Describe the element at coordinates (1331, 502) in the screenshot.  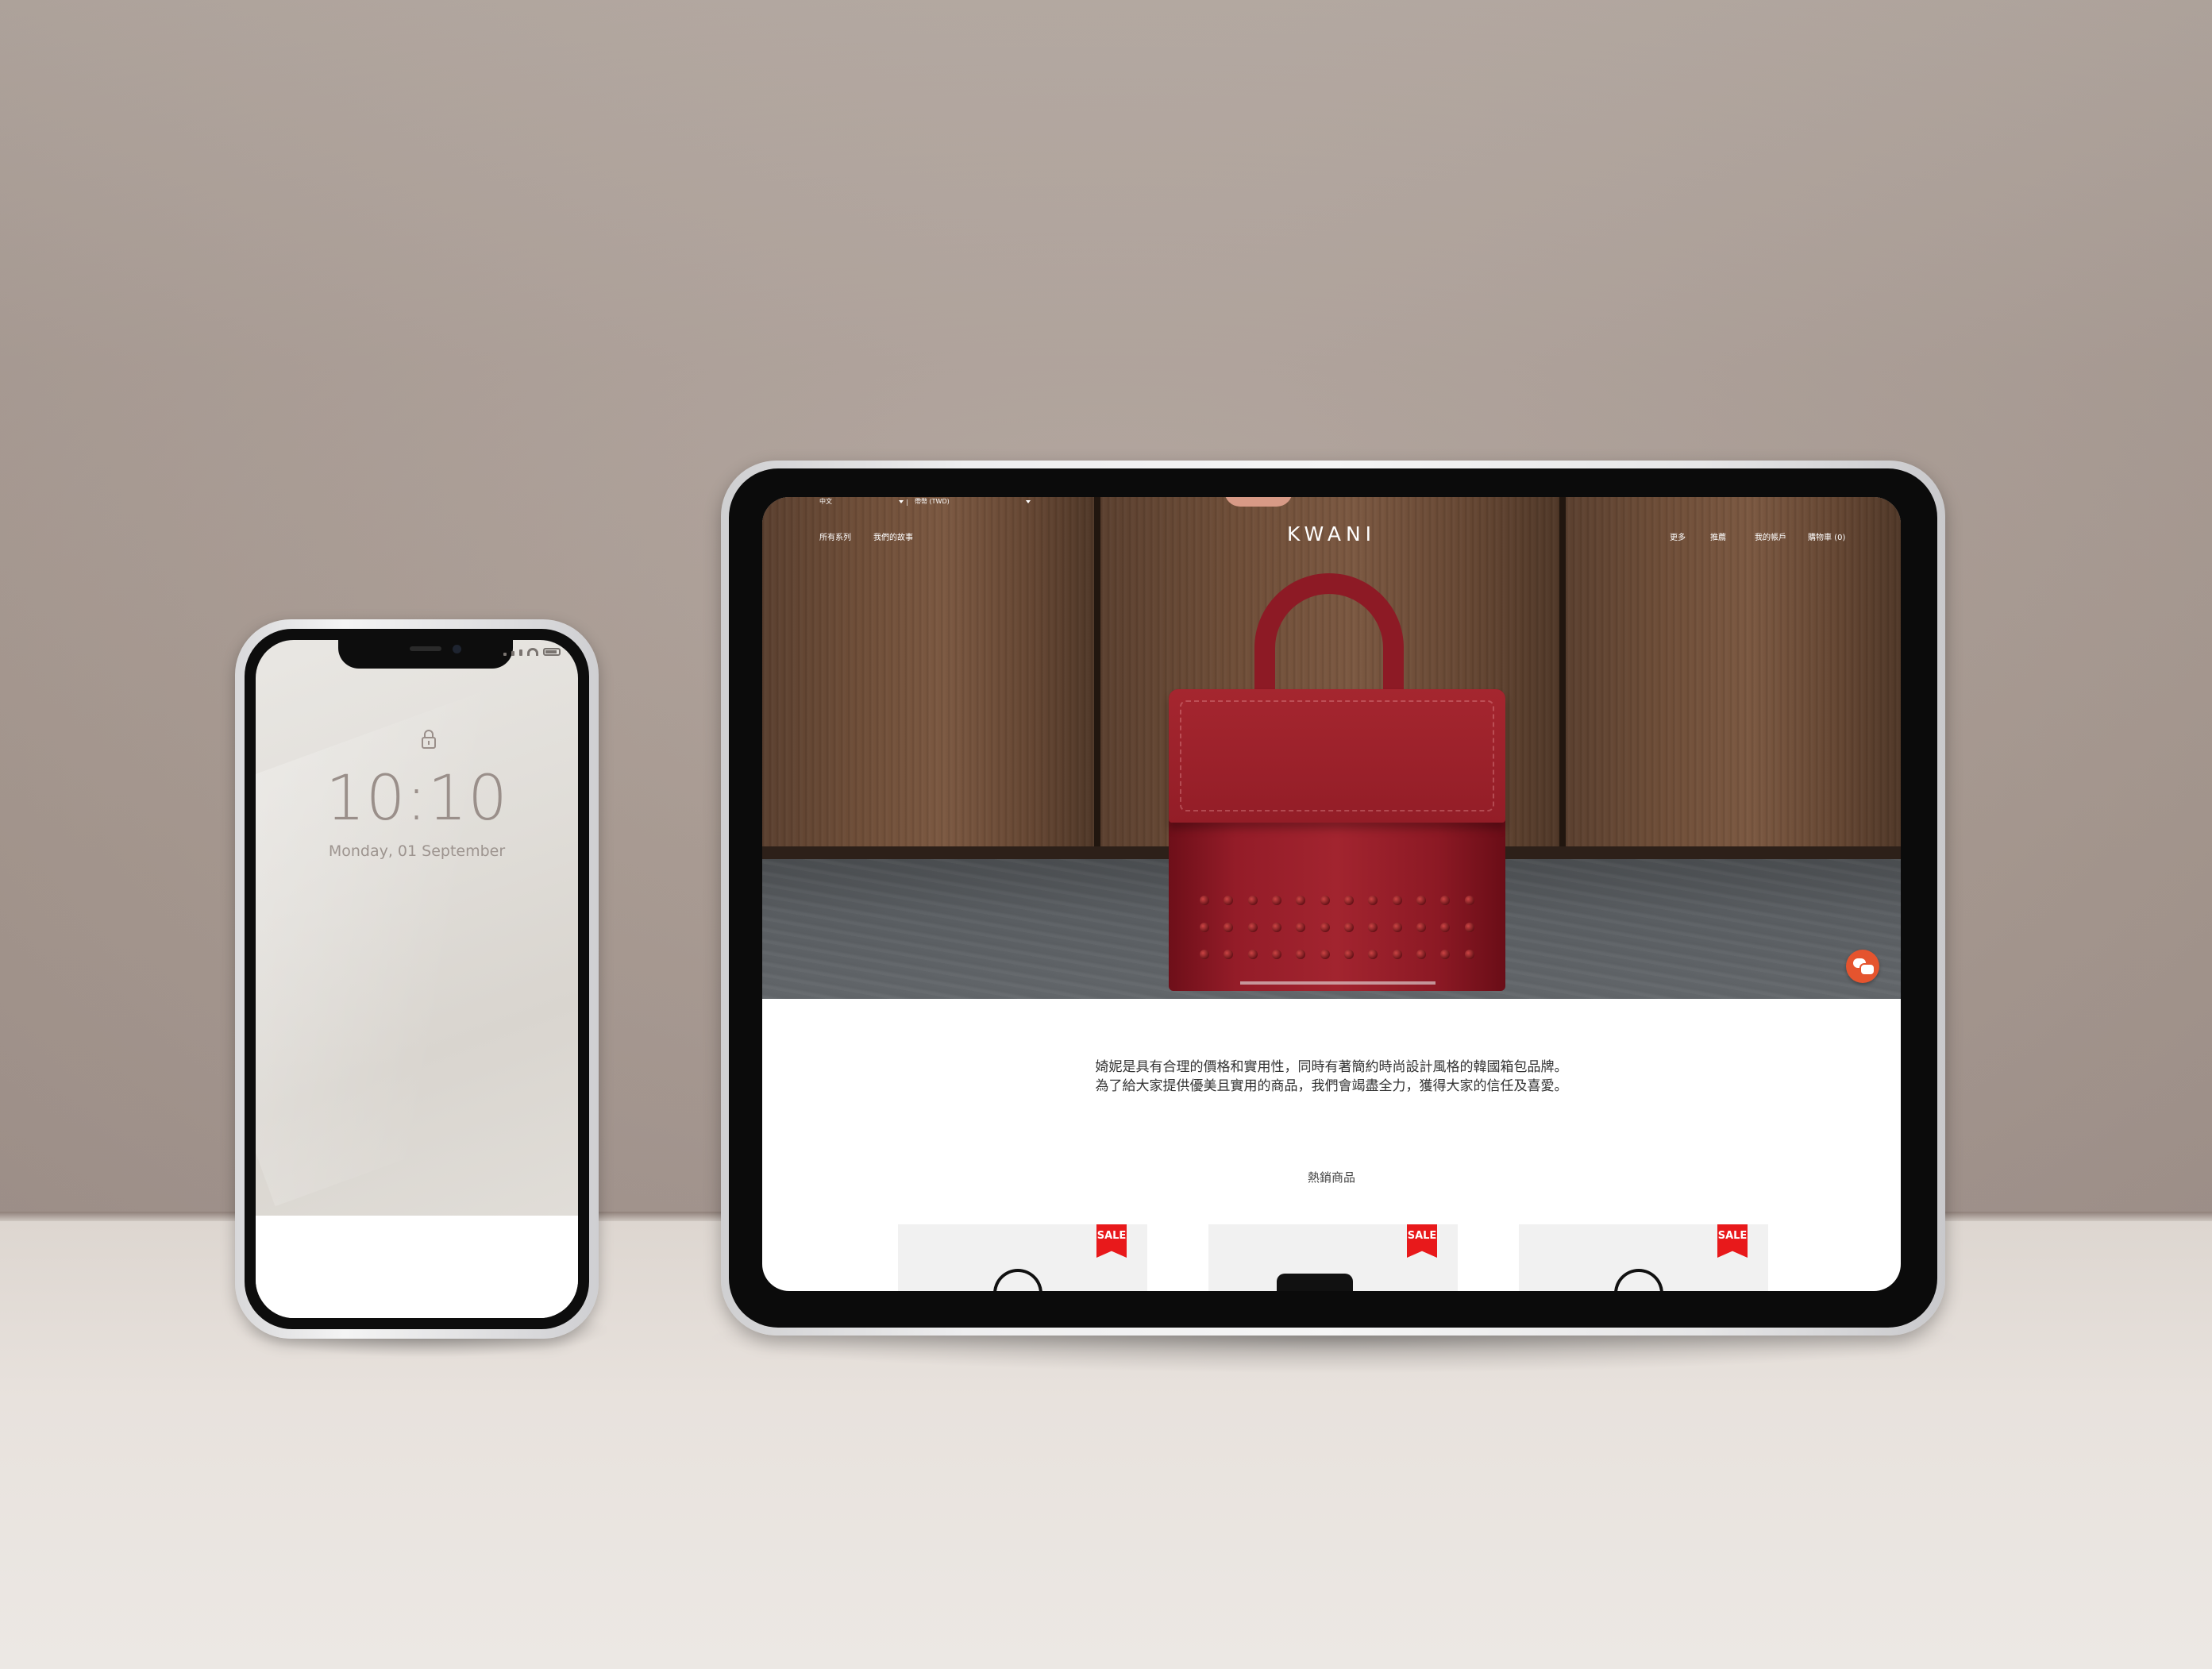
I see `site-topbar: 中文 帶幣 (TWD)` at that location.